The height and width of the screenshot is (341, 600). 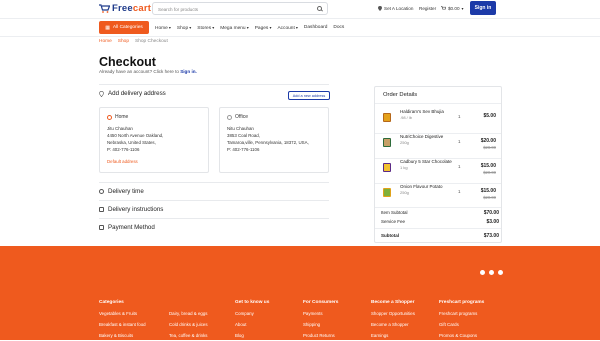 What do you see at coordinates (252, 324) in the screenshot?
I see `footer-link: About` at bounding box center [252, 324].